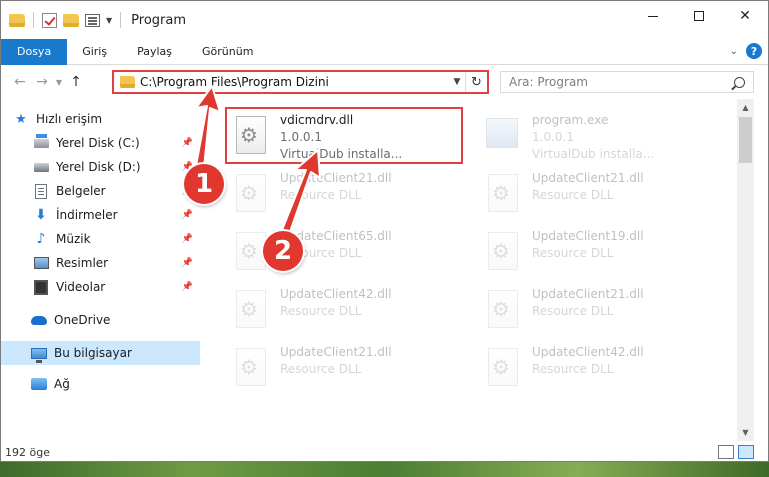 This screenshot has height=477, width=769. I want to click on scroll-up-icon: ▲, so click(745, 107).